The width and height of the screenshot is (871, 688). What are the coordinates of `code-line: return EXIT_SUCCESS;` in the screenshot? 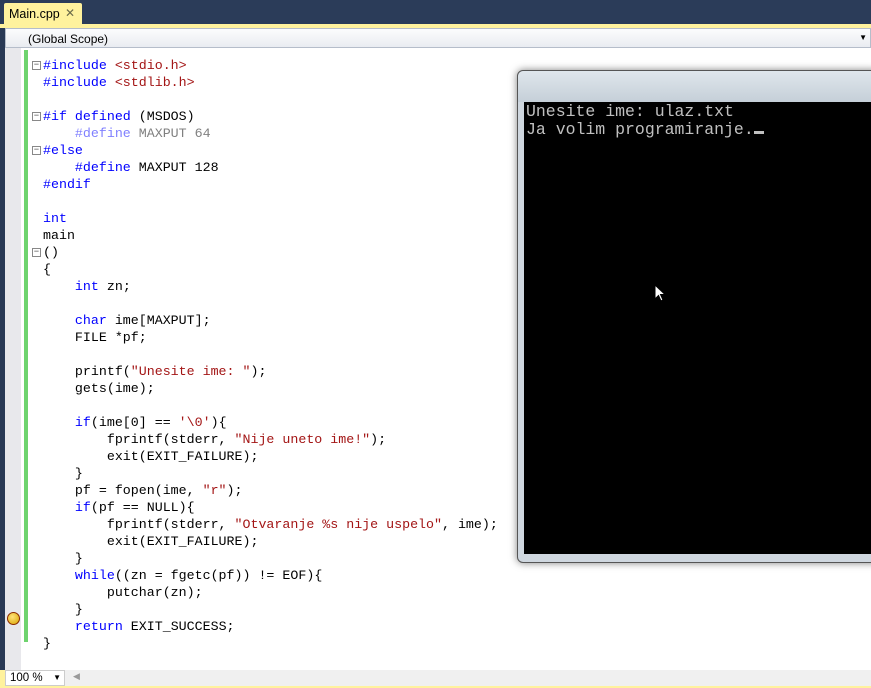 It's located at (270, 626).